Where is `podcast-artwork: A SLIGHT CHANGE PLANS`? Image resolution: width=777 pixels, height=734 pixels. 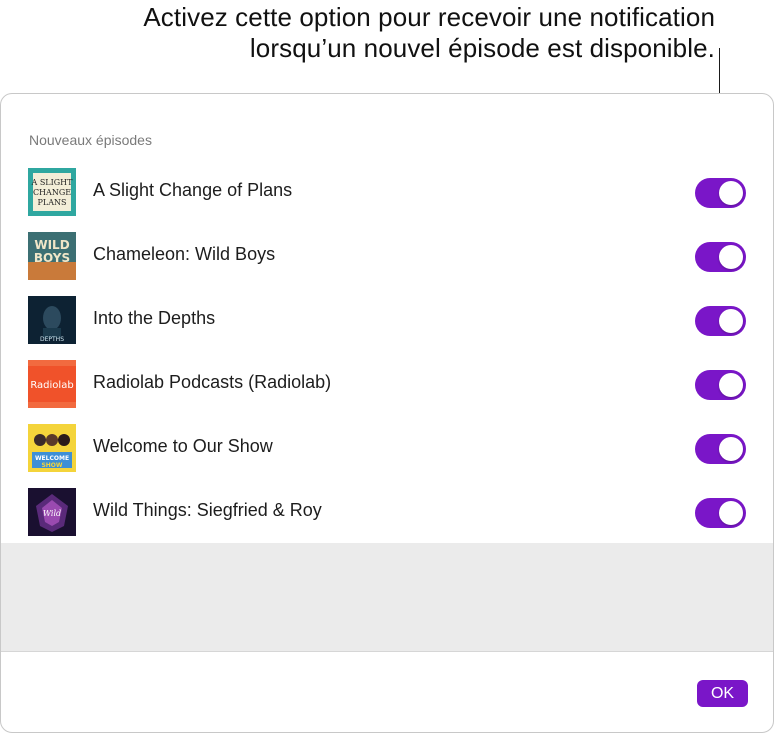
podcast-artwork: A SLIGHT CHANGE PLANS is located at coordinates (52, 192).